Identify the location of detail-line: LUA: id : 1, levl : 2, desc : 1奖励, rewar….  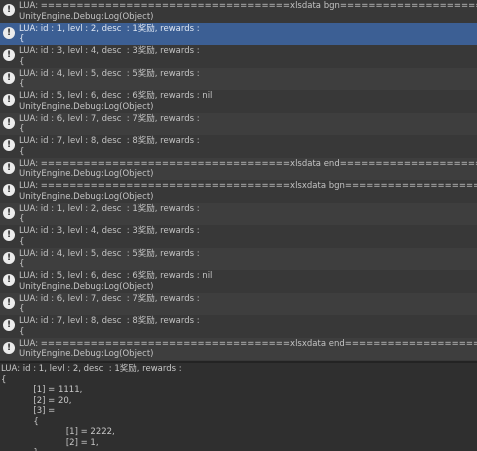
(91, 369).